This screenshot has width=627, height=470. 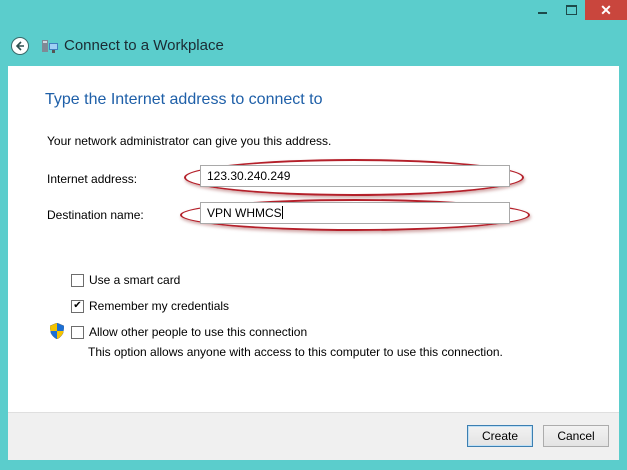 What do you see at coordinates (542, 10) in the screenshot?
I see `minimize-button` at bounding box center [542, 10].